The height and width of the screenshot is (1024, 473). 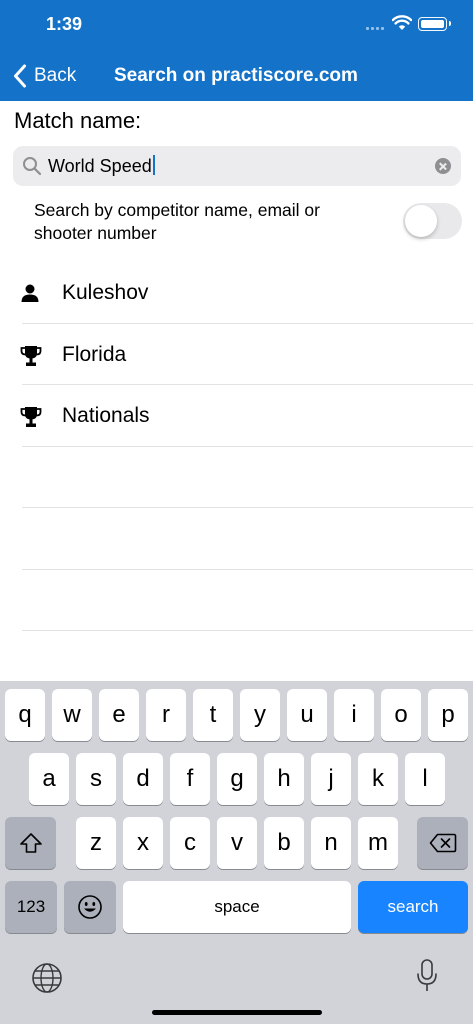 I want to click on key-s: s, so click(x=96, y=779).